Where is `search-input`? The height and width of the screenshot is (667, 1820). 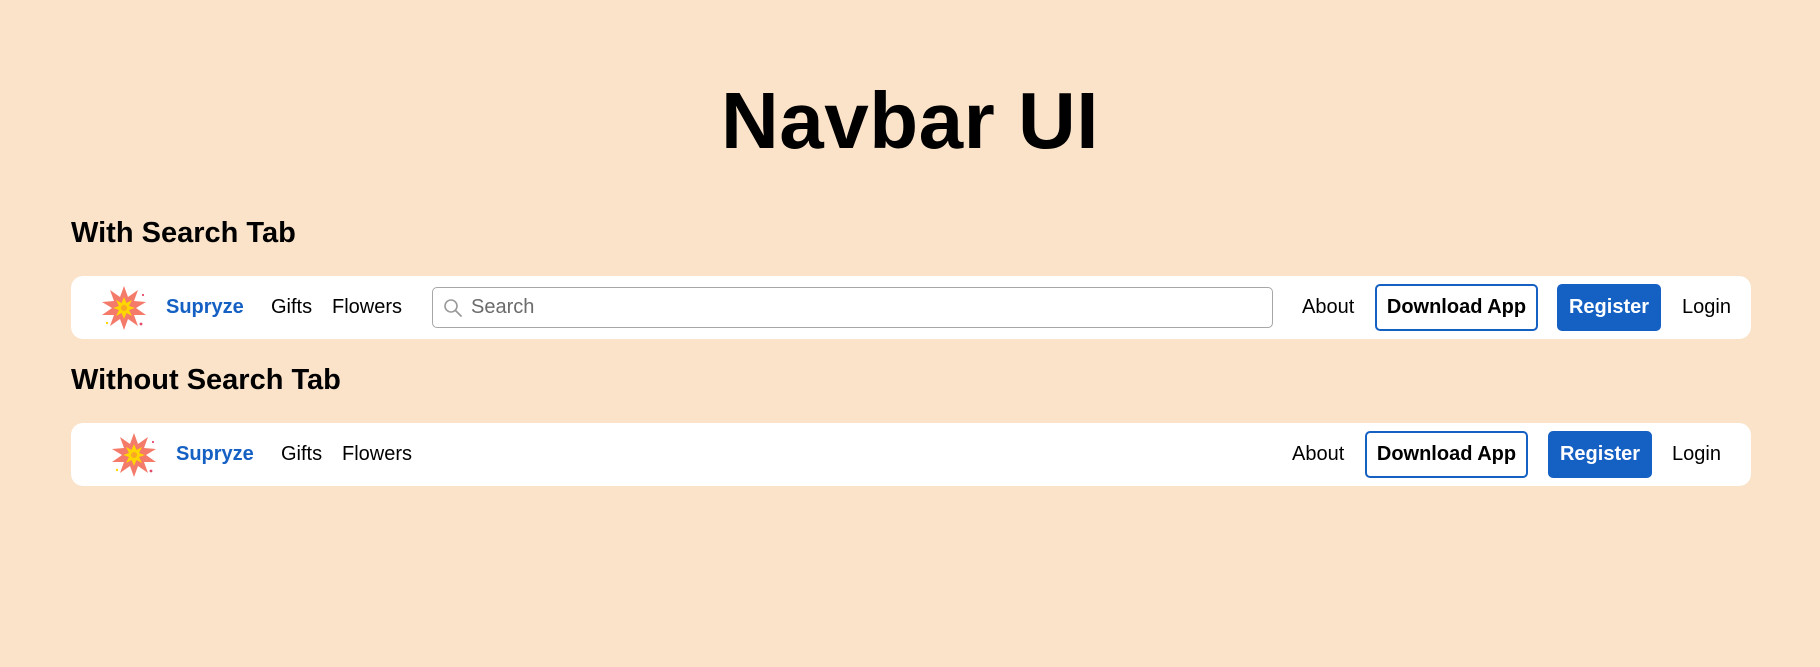
search-input is located at coordinates (851, 307).